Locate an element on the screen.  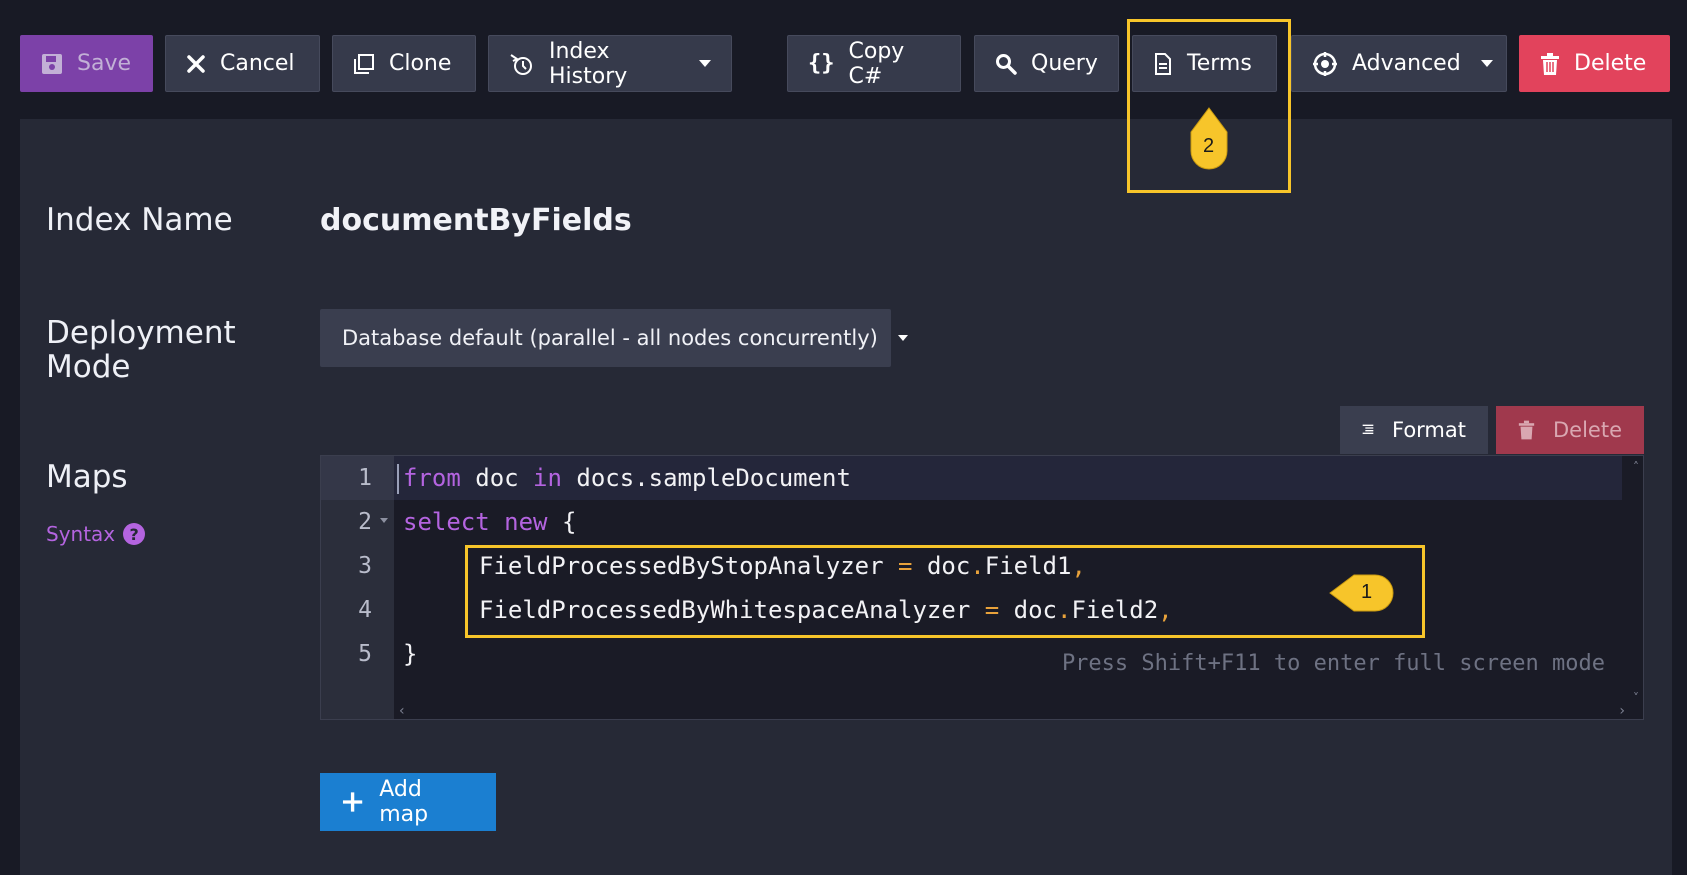
format-button: Format is located at coordinates (1414, 430).